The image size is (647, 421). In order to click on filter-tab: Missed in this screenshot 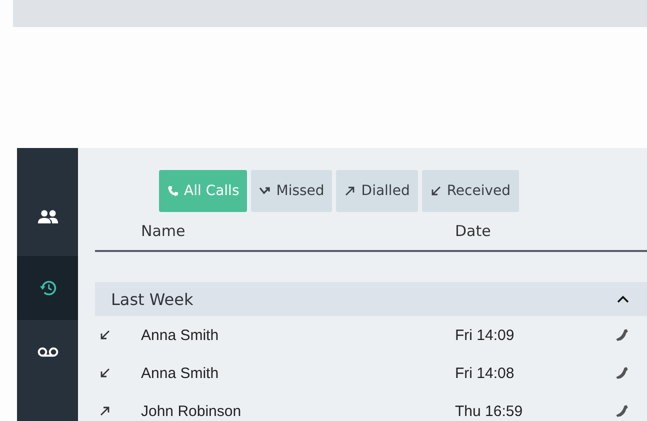, I will do `click(291, 191)`.